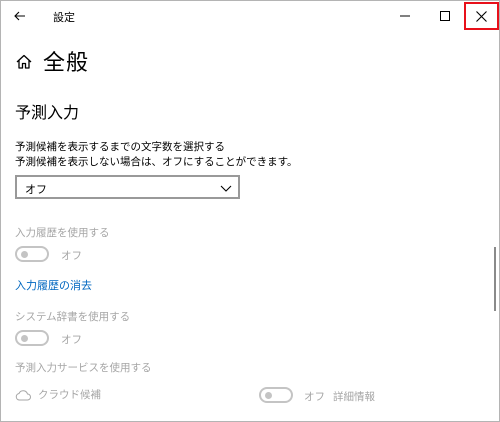 The image size is (500, 422). I want to click on section-title: 予測入力, so click(47, 112).